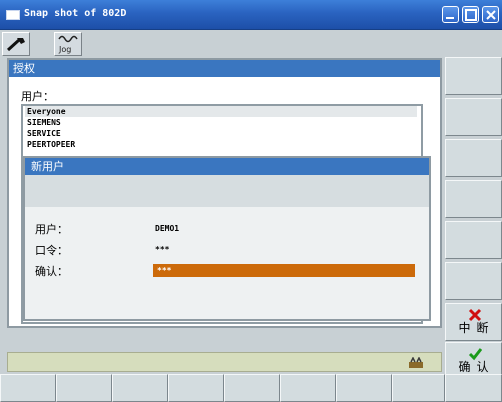 The width and height of the screenshot is (502, 402). I want to click on window-title: Snap shot of 802D, so click(75, 13).